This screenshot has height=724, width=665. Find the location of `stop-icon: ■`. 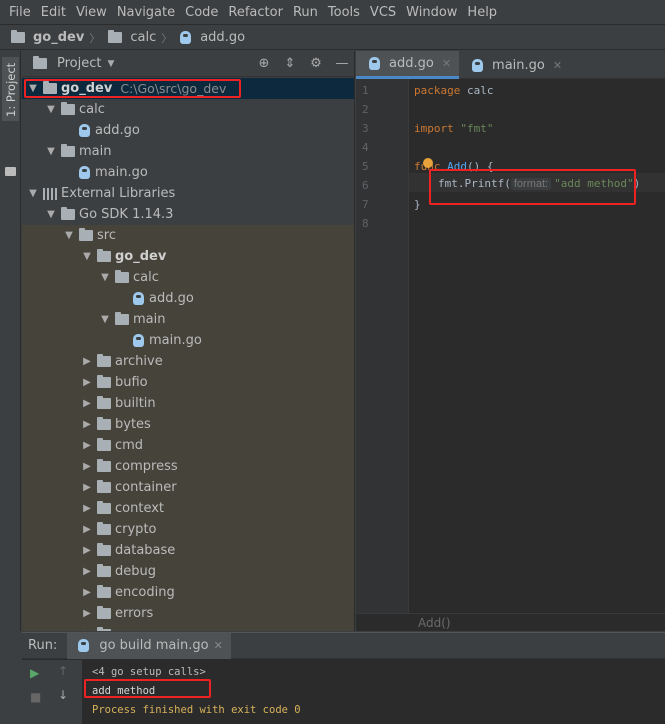

stop-icon: ■ is located at coordinates (35, 697).